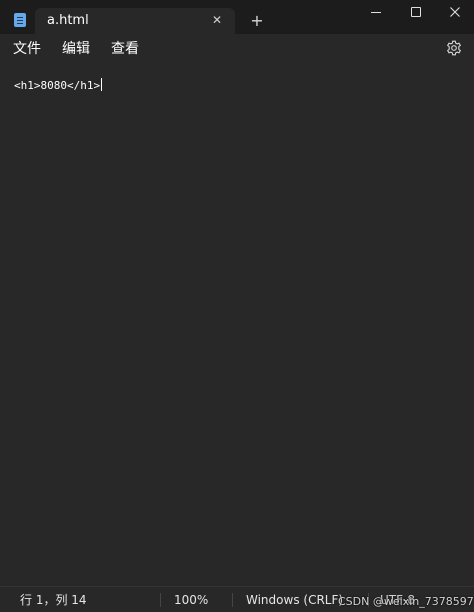 The height and width of the screenshot is (612, 474). I want to click on settings-gear-icon, so click(454, 48).